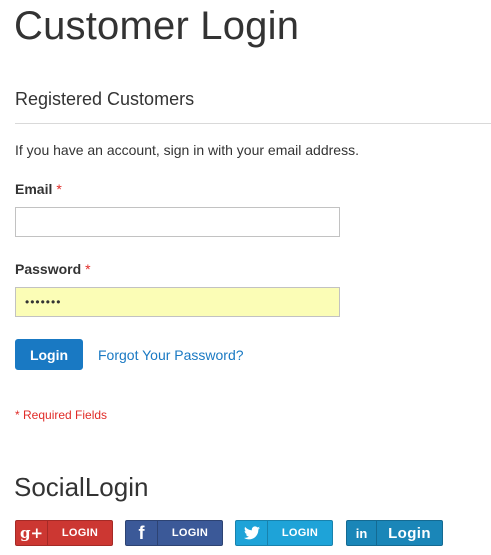  What do you see at coordinates (32, 533) in the screenshot?
I see `google-plus-icon: g+` at bounding box center [32, 533].